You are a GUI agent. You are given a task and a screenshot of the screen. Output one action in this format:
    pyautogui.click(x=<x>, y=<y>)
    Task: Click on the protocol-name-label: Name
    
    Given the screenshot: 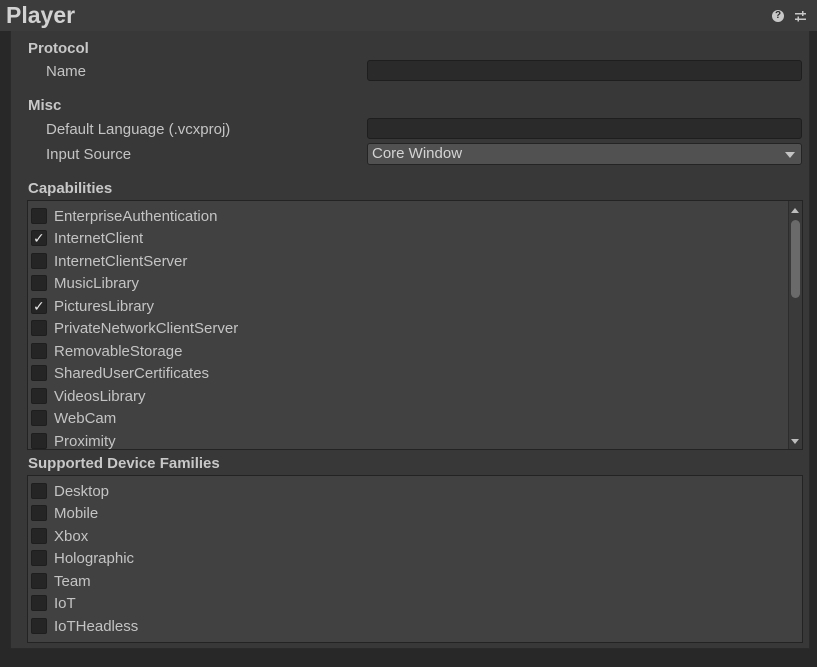 What is the action you would take?
    pyautogui.click(x=66, y=71)
    